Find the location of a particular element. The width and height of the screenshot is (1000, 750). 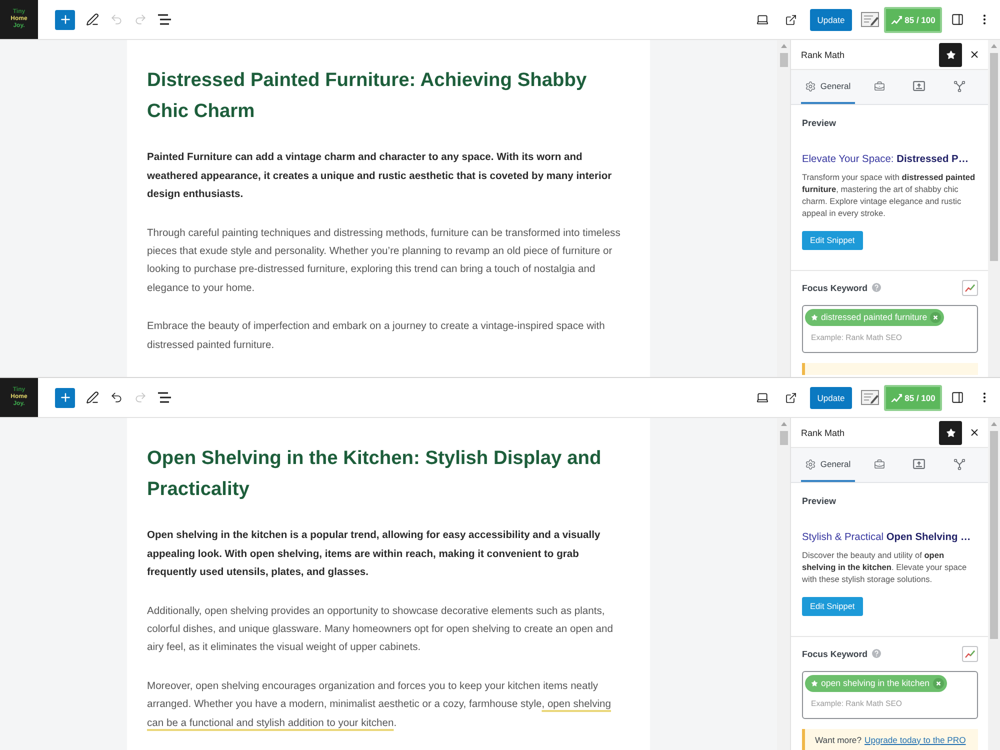

keyword-text: open shelving in the kitchen is located at coordinates (875, 683).